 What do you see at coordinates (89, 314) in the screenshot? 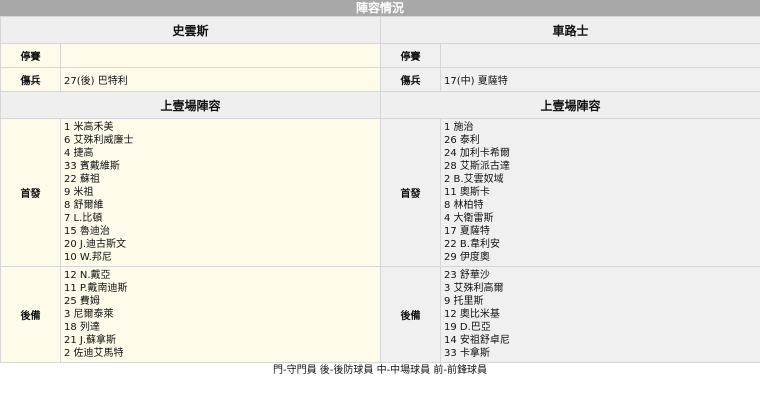
I see `player-item: 3 尼爾泰萊` at bounding box center [89, 314].